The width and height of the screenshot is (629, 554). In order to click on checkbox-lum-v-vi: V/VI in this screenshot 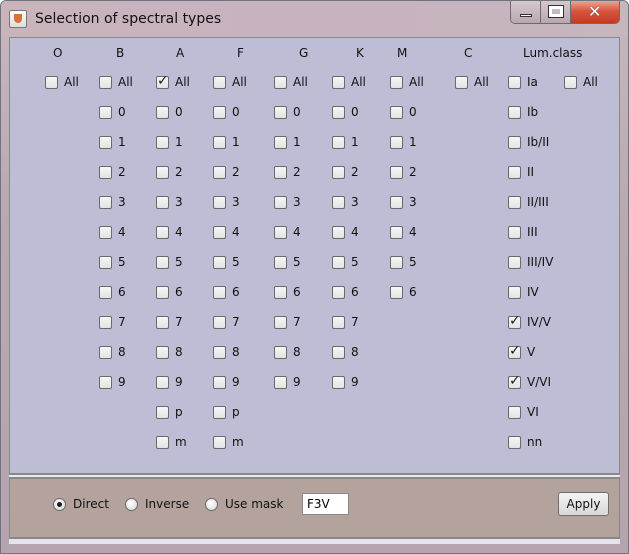, I will do `click(529, 381)`.